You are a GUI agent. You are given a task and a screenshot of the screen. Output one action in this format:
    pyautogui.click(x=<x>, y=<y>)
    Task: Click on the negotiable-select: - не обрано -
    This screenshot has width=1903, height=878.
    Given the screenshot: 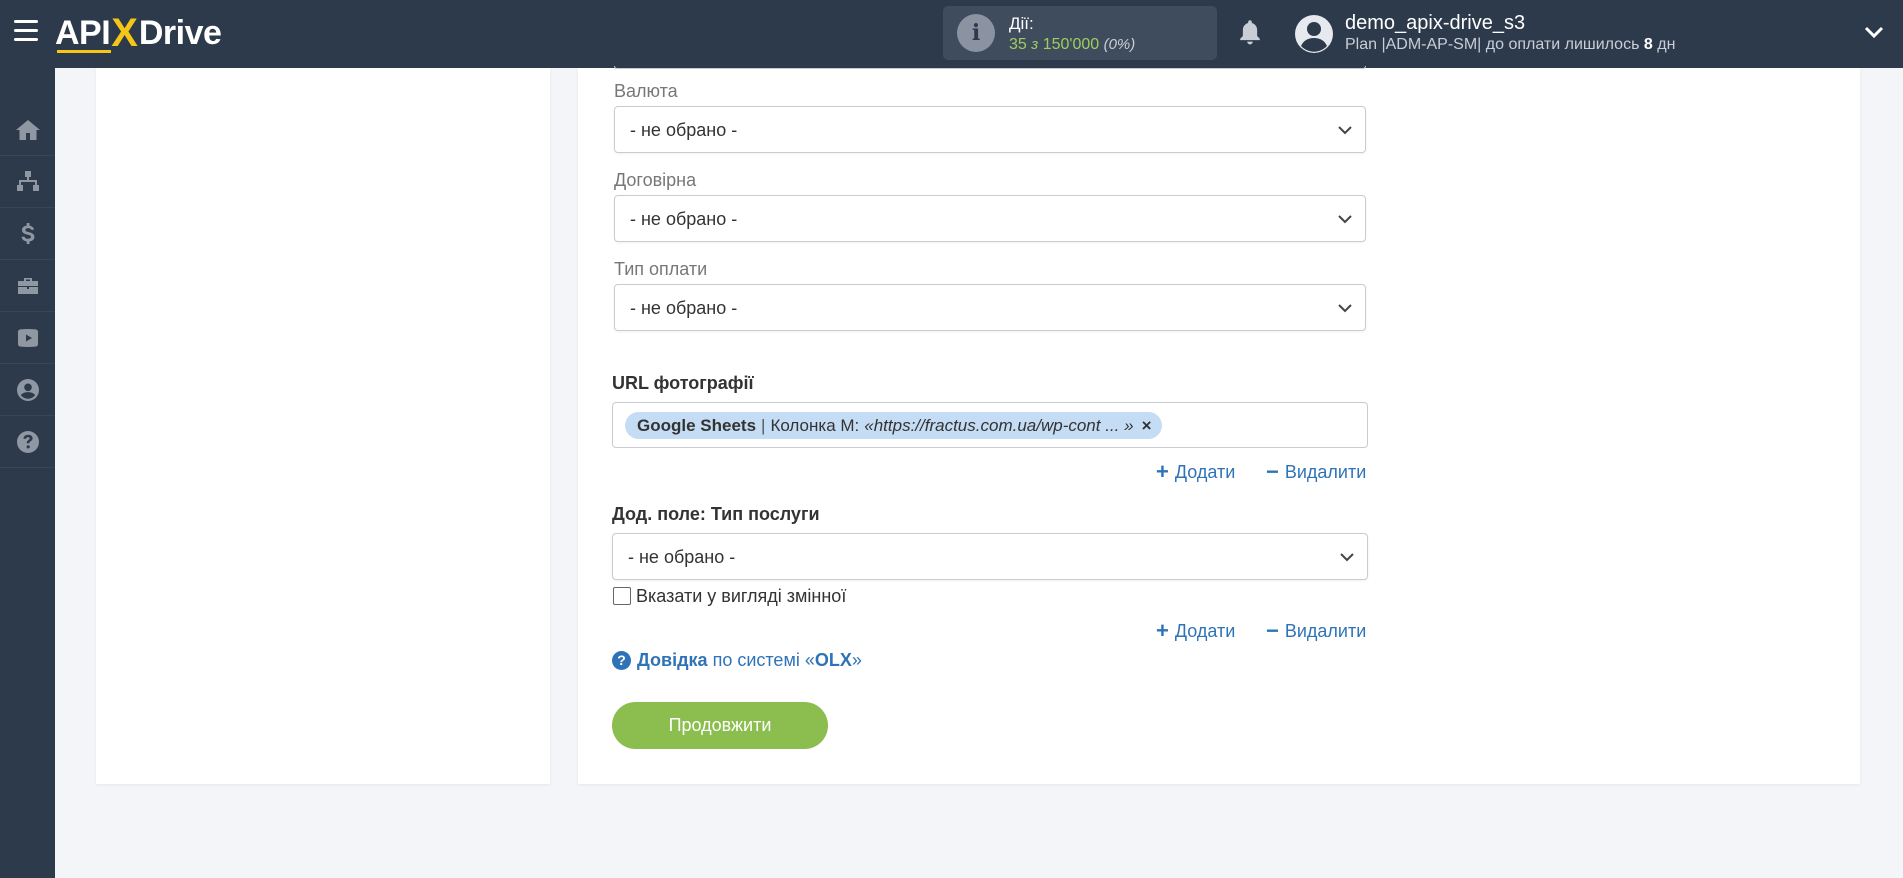 What is the action you would take?
    pyautogui.click(x=990, y=218)
    